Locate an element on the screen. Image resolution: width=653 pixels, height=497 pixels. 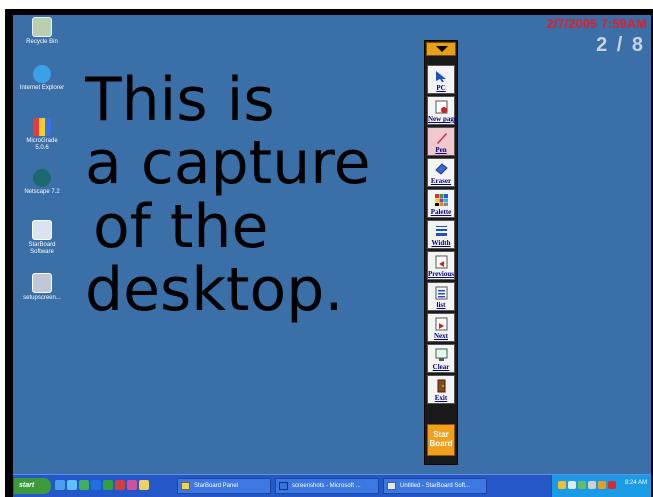
tool-pen-button: Pen is located at coordinates (441, 141).